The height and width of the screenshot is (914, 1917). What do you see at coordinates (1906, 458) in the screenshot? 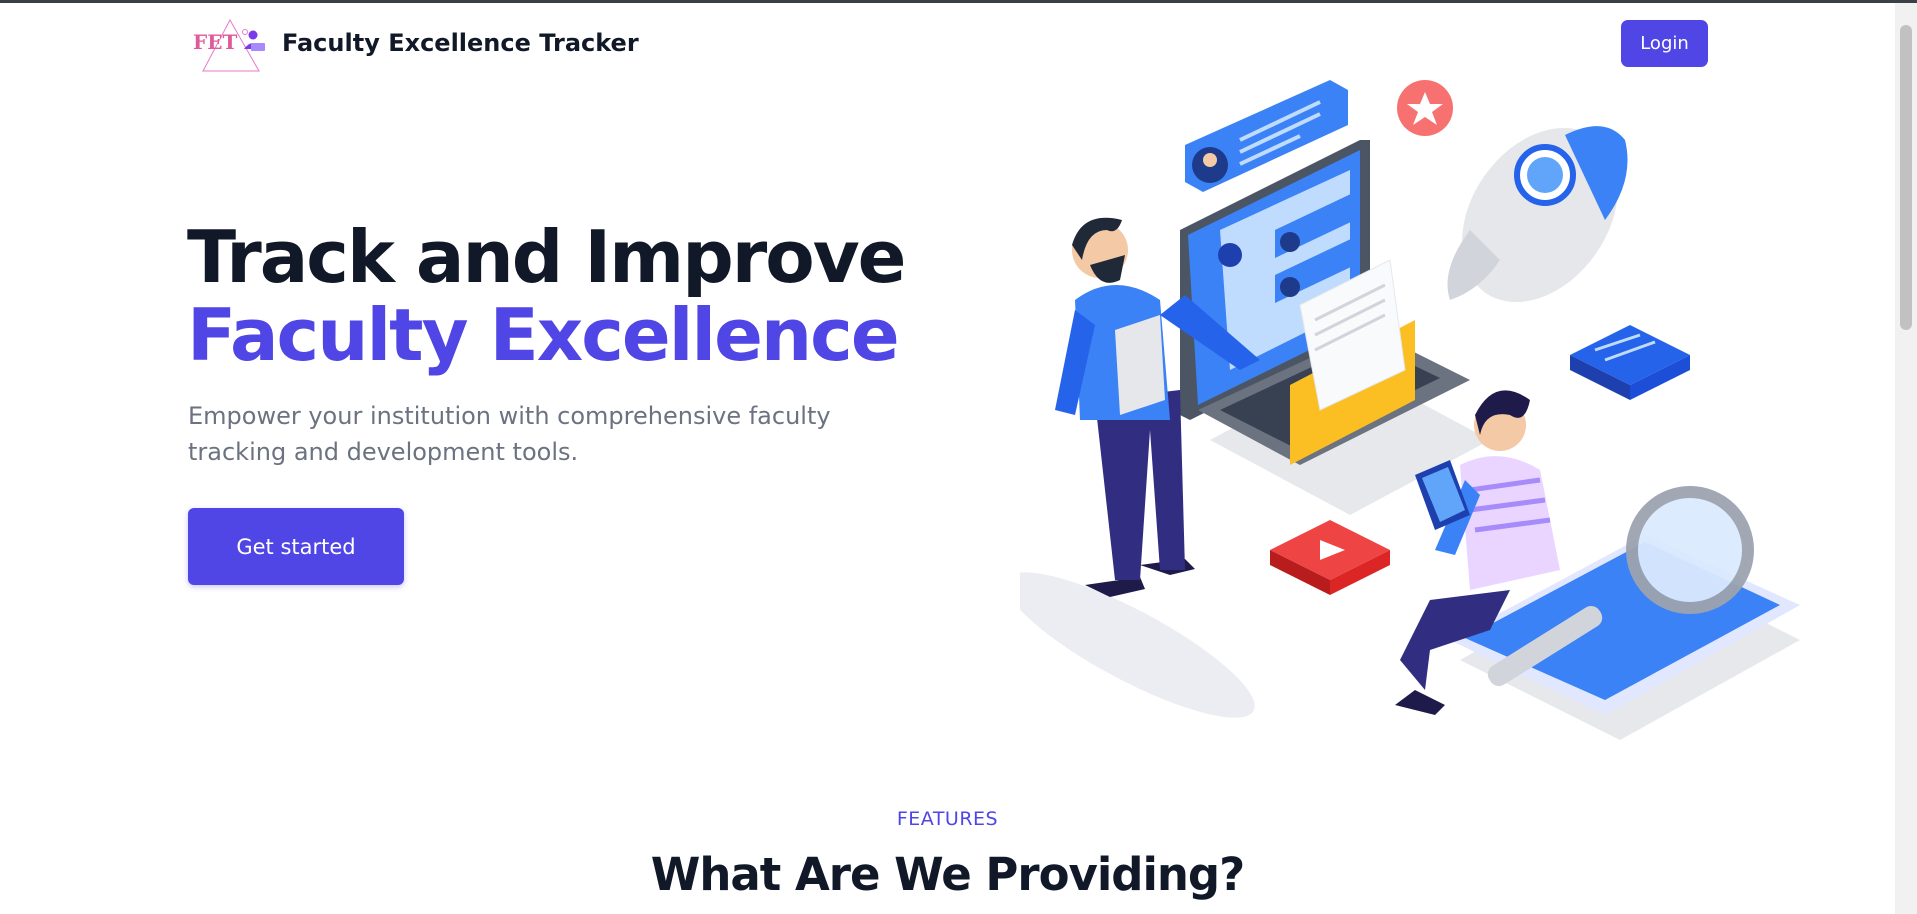
I see `vertical-scrollbar` at bounding box center [1906, 458].